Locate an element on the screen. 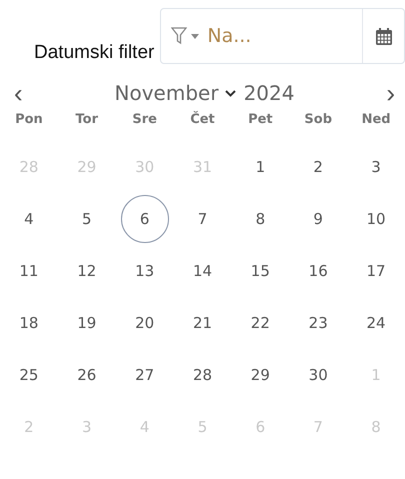  previous-month-button: ‹ is located at coordinates (18, 93).